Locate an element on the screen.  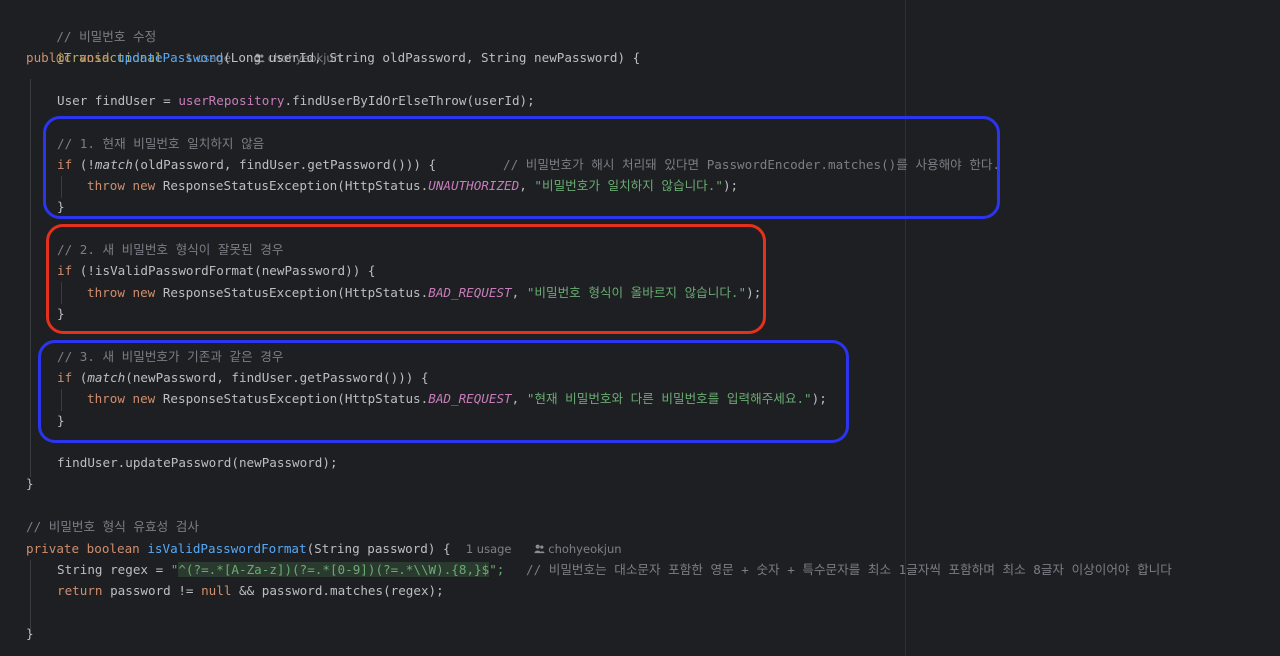
method-name: updatePassword is located at coordinates (170, 57).